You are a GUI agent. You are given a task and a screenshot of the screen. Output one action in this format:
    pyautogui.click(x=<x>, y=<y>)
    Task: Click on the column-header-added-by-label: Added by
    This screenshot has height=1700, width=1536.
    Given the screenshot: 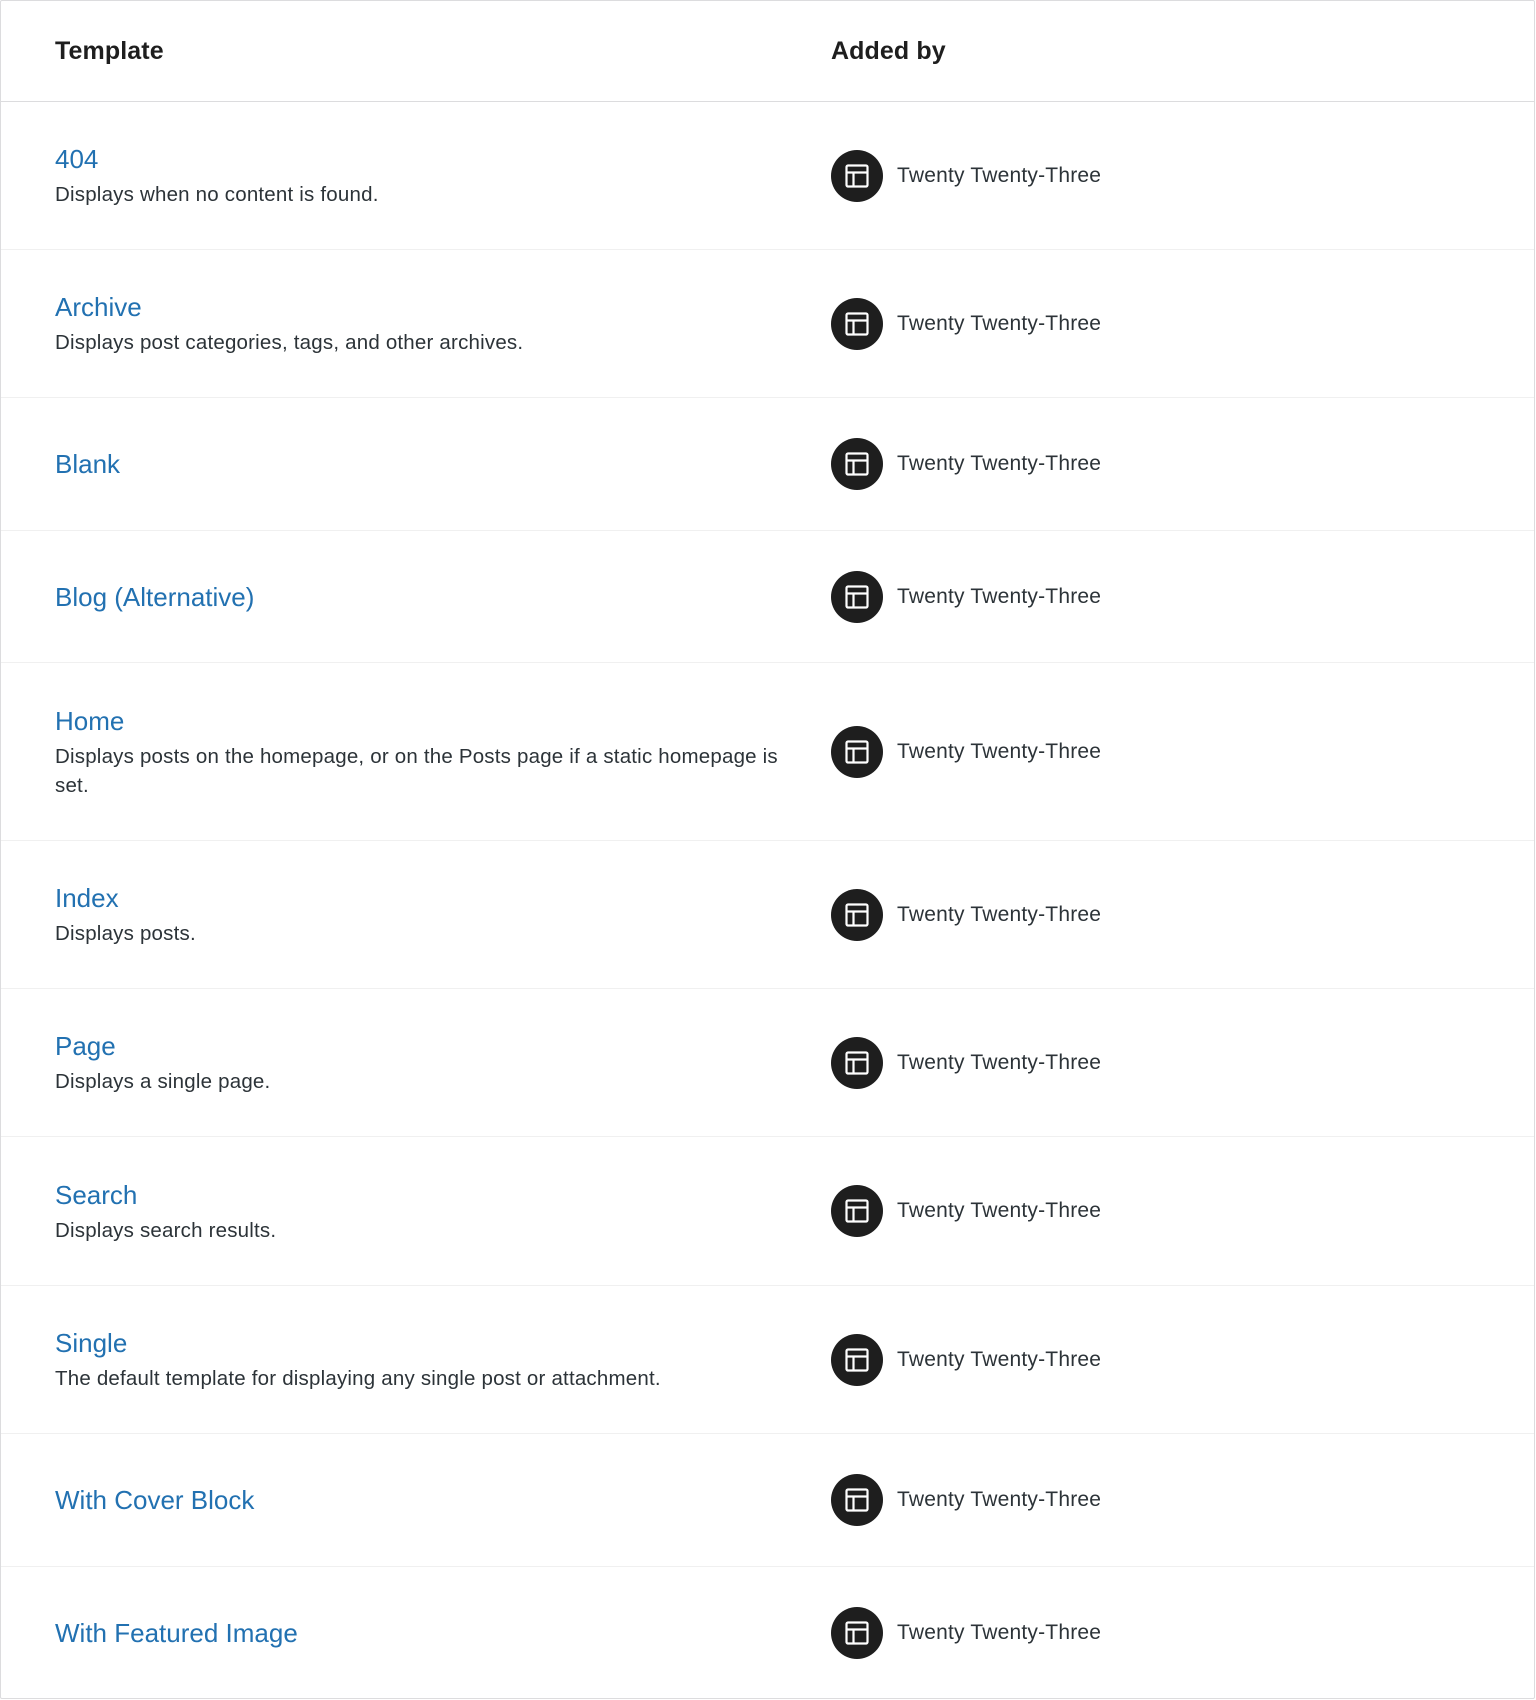 What is the action you would take?
    pyautogui.click(x=888, y=50)
    